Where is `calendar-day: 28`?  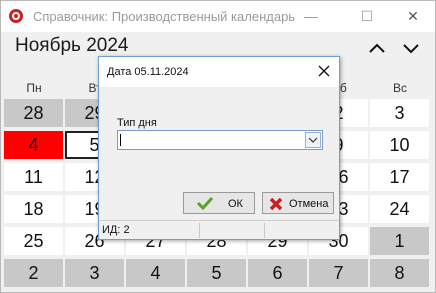 calendar-day: 28 is located at coordinates (33, 113).